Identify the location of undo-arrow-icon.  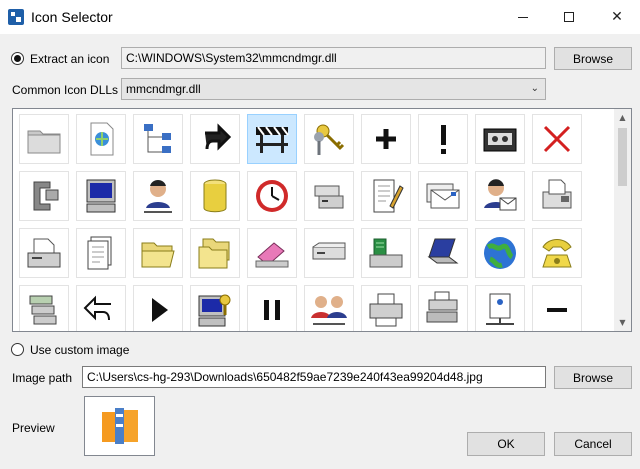
(97, 308).